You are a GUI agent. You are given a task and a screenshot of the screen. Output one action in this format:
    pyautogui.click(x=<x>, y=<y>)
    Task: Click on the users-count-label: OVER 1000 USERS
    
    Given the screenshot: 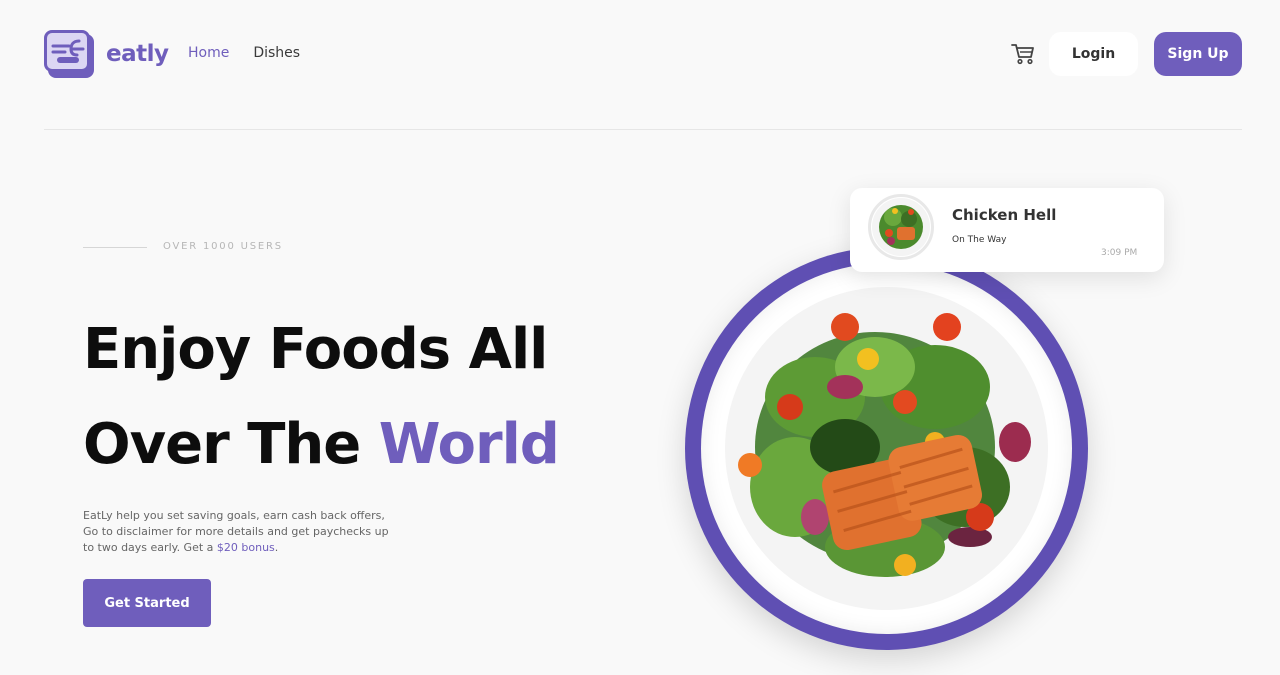 What is the action you would take?
    pyautogui.click(x=223, y=246)
    